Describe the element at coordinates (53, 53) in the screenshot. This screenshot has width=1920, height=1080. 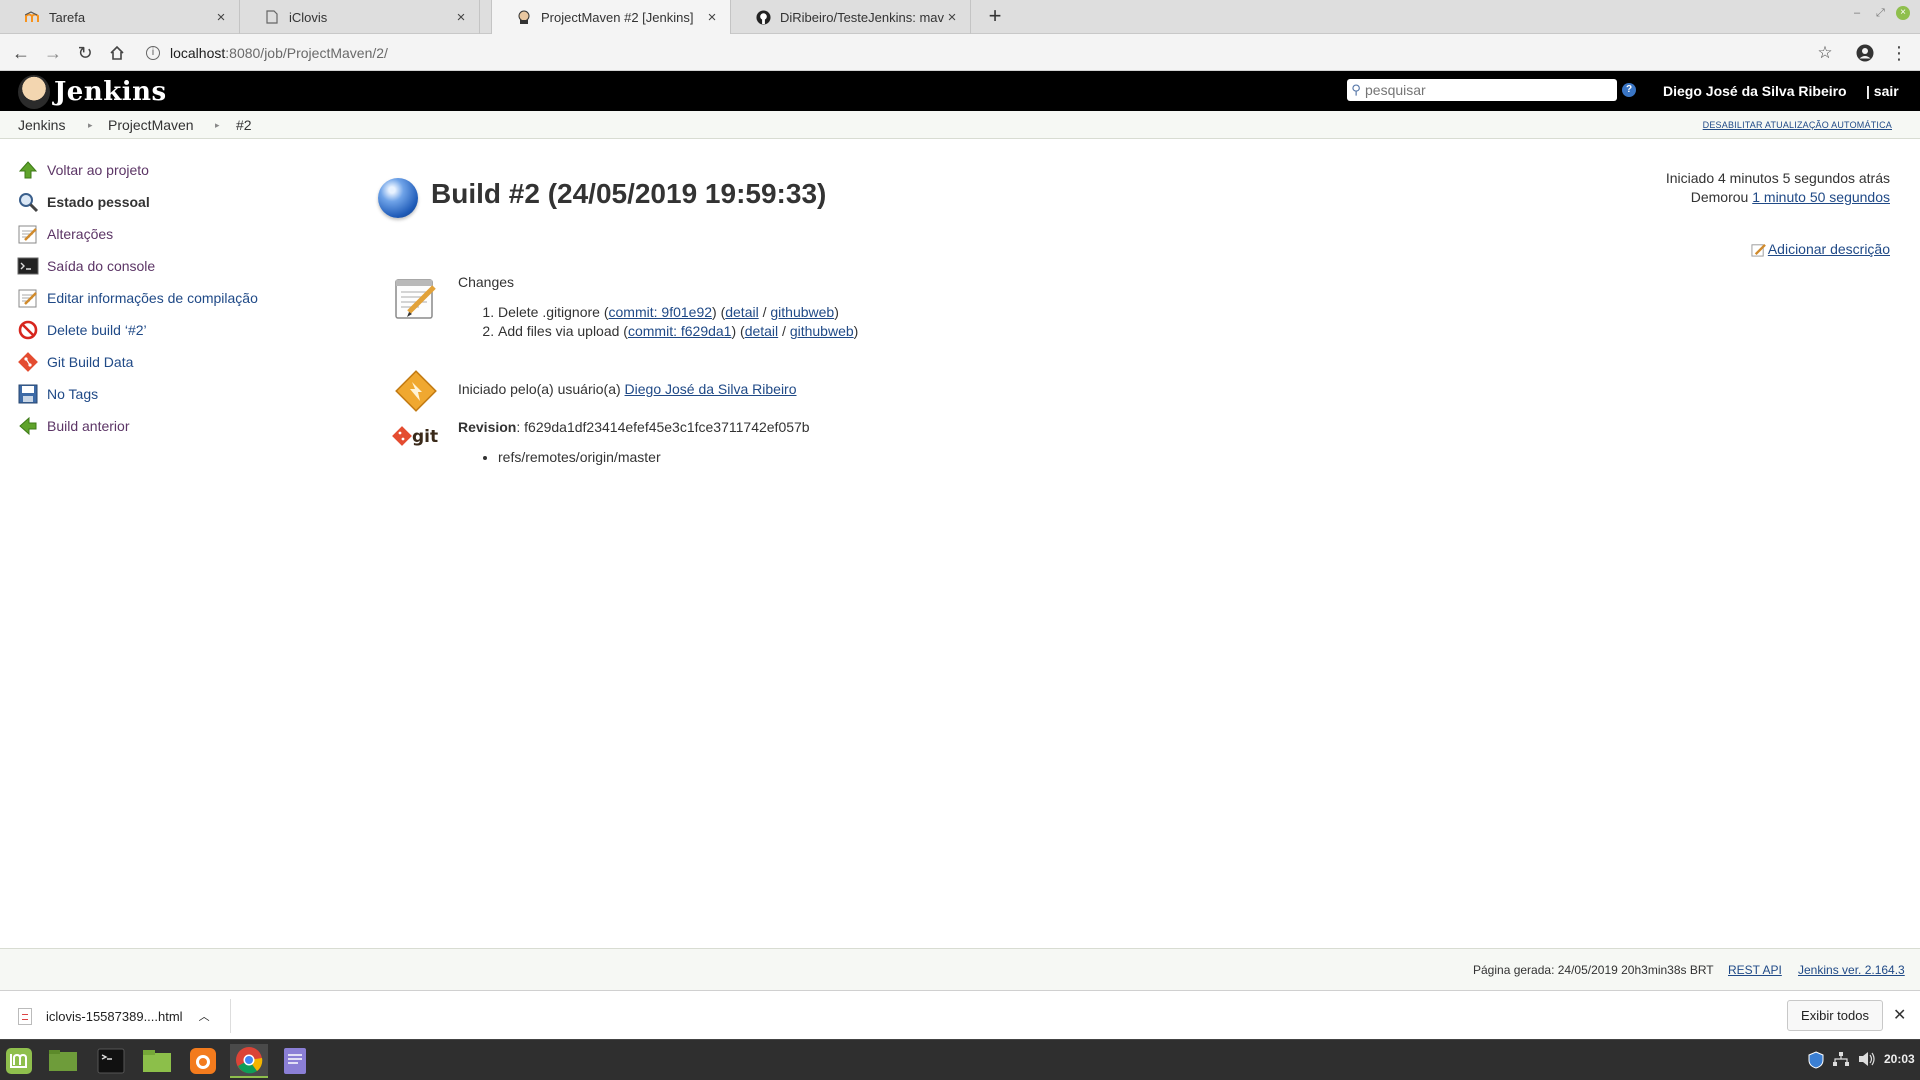
I see `forward-icon: →` at that location.